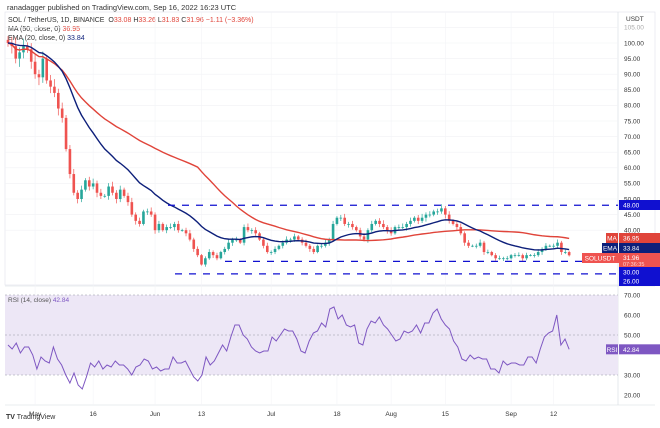 The width and height of the screenshot is (660, 428). What do you see at coordinates (202, 414) in the screenshot?
I see `time-tick-label: 13` at bounding box center [202, 414].